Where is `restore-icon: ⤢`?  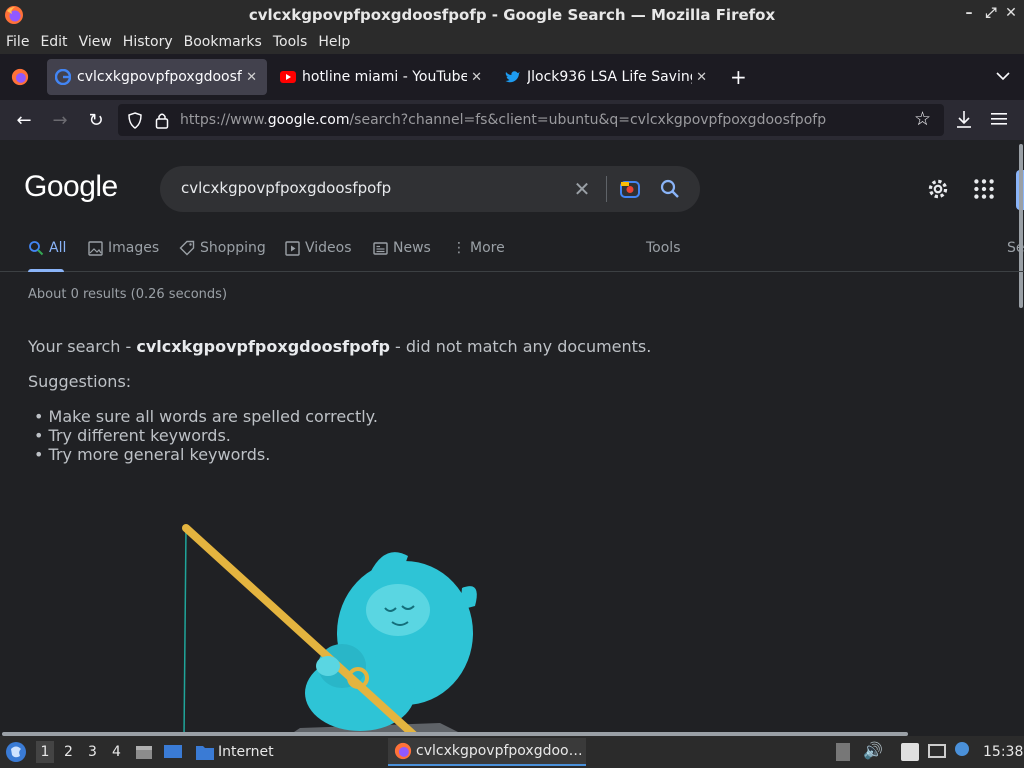
restore-icon: ⤢ is located at coordinates (991, 13).